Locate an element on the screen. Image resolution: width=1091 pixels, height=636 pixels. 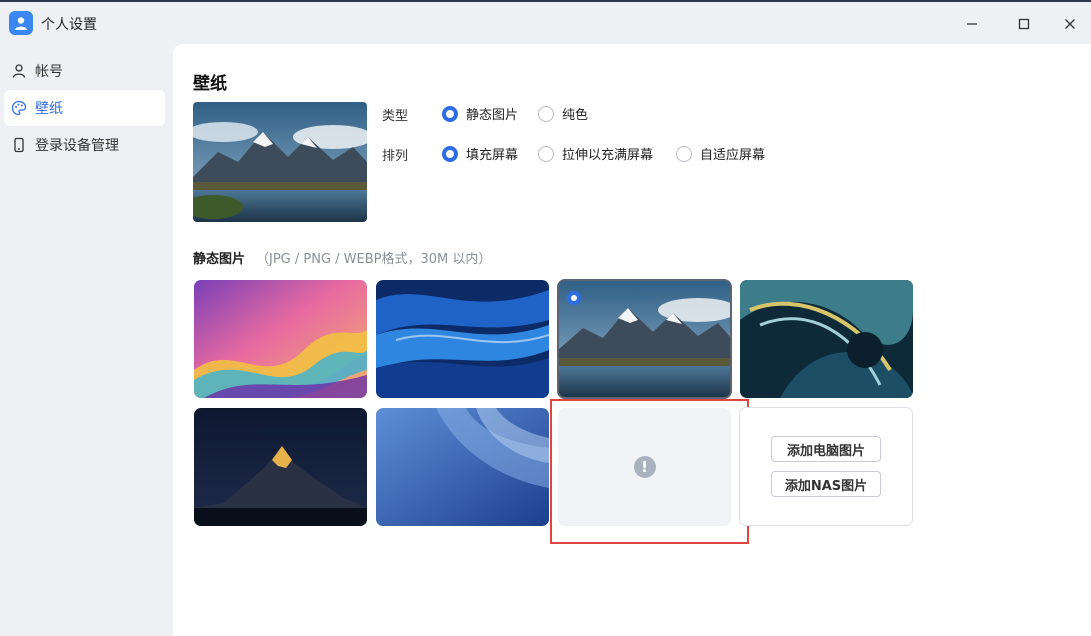
radio-label: 拉伸以充满屏幕 is located at coordinates (608, 155).